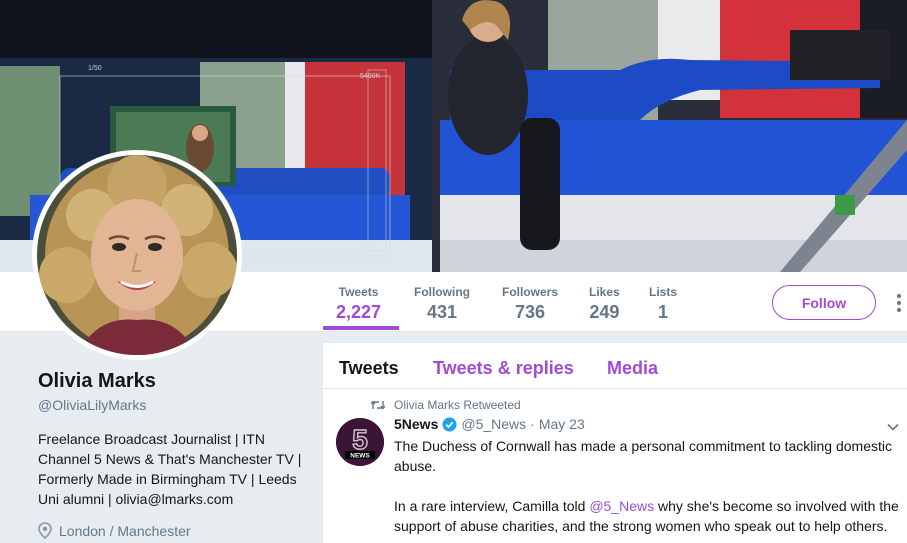 The height and width of the screenshot is (543, 907). What do you see at coordinates (632, 368) in the screenshot?
I see `tab-media: Media` at bounding box center [632, 368].